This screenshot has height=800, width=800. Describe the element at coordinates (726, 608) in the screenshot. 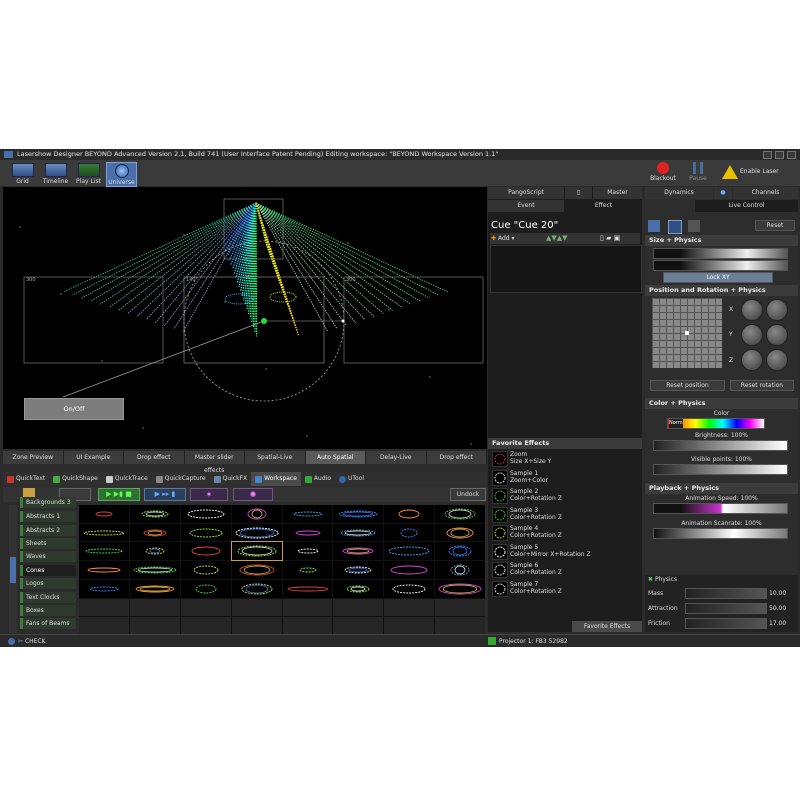

I see `attraction-slider` at that location.